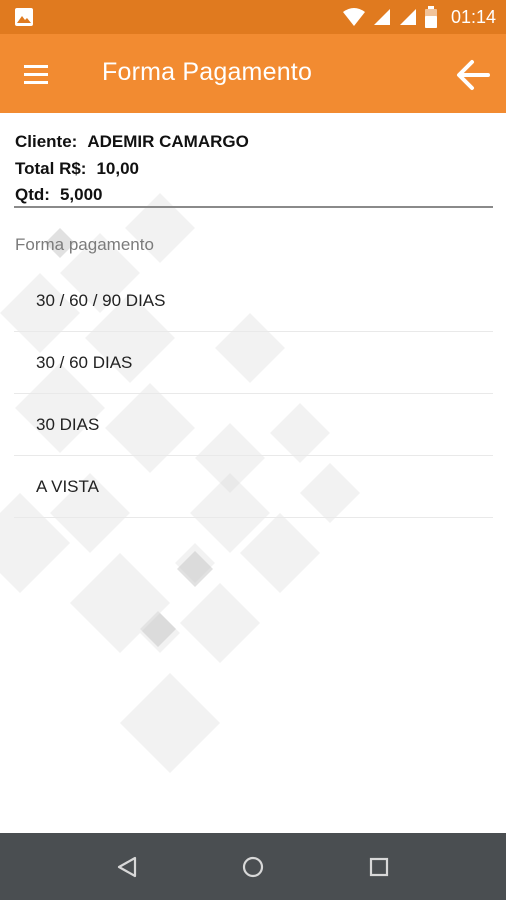 Image resolution: width=506 pixels, height=900 pixels. Describe the element at coordinates (118, 168) in the screenshot. I see `total-value: 10,00` at that location.